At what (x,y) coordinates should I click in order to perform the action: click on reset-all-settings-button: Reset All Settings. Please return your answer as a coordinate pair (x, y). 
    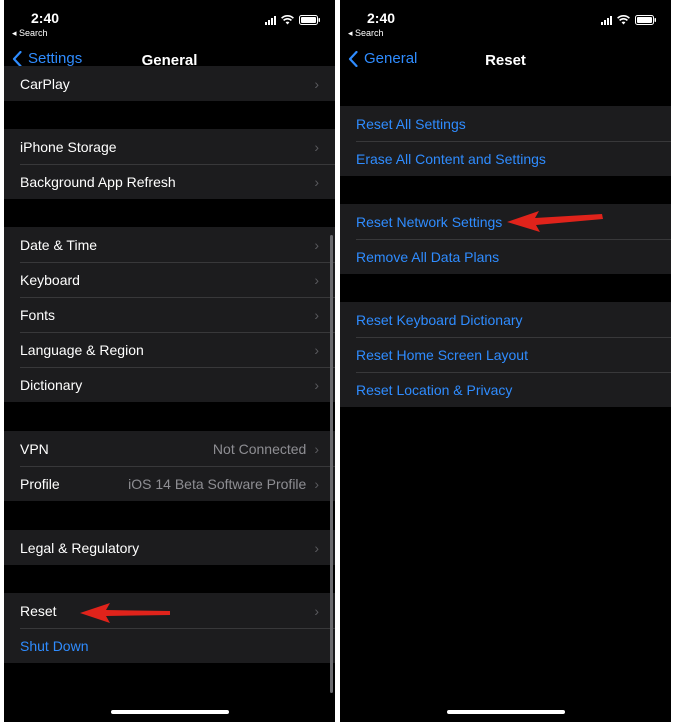
    Looking at the image, I should click on (505, 123).